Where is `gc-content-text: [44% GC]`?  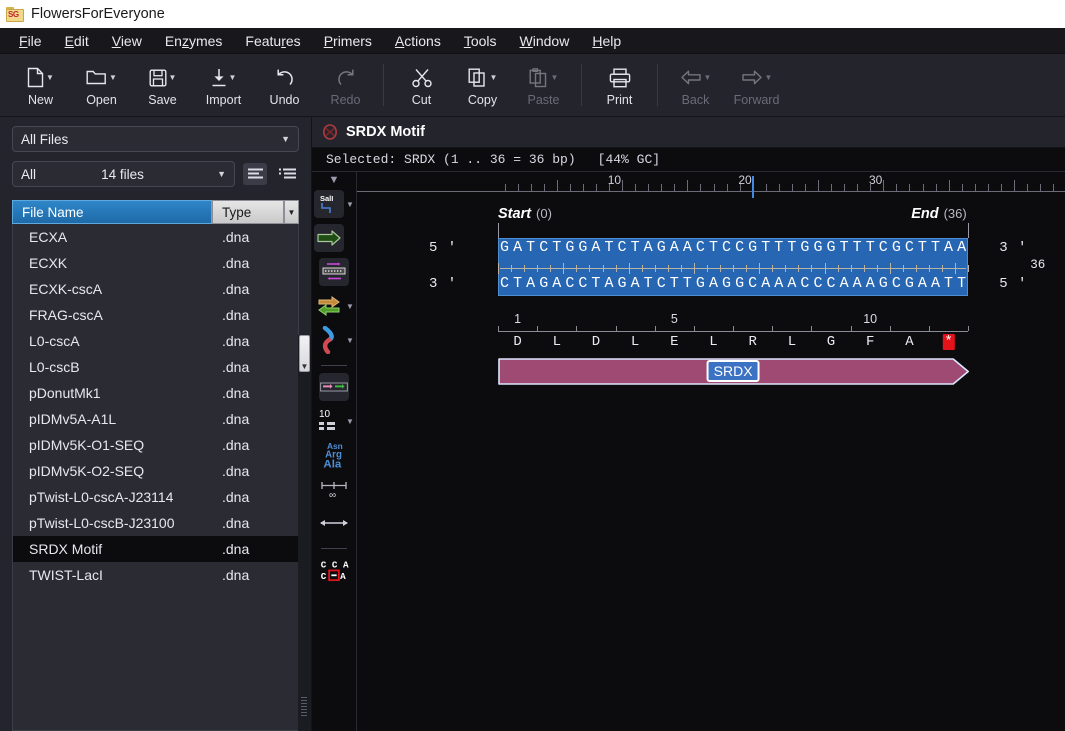
gc-content-text: [44% GC] is located at coordinates (629, 159).